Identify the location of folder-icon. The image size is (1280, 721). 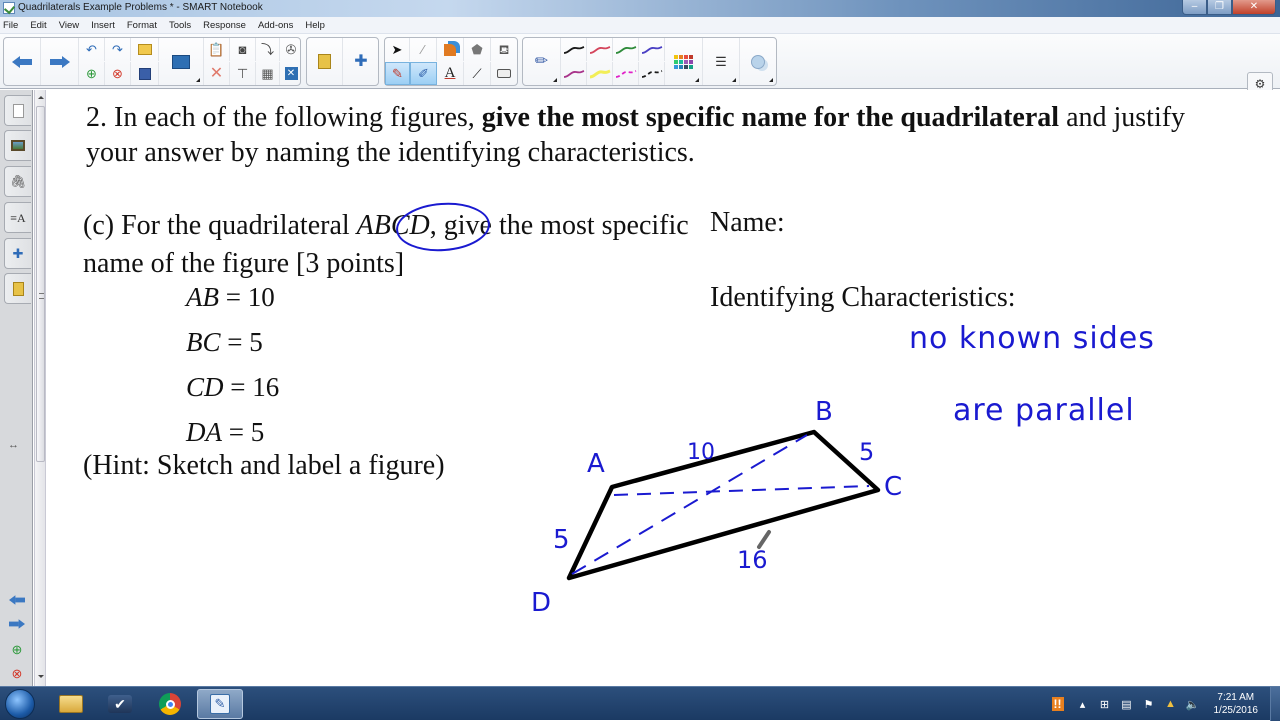
(71, 704).